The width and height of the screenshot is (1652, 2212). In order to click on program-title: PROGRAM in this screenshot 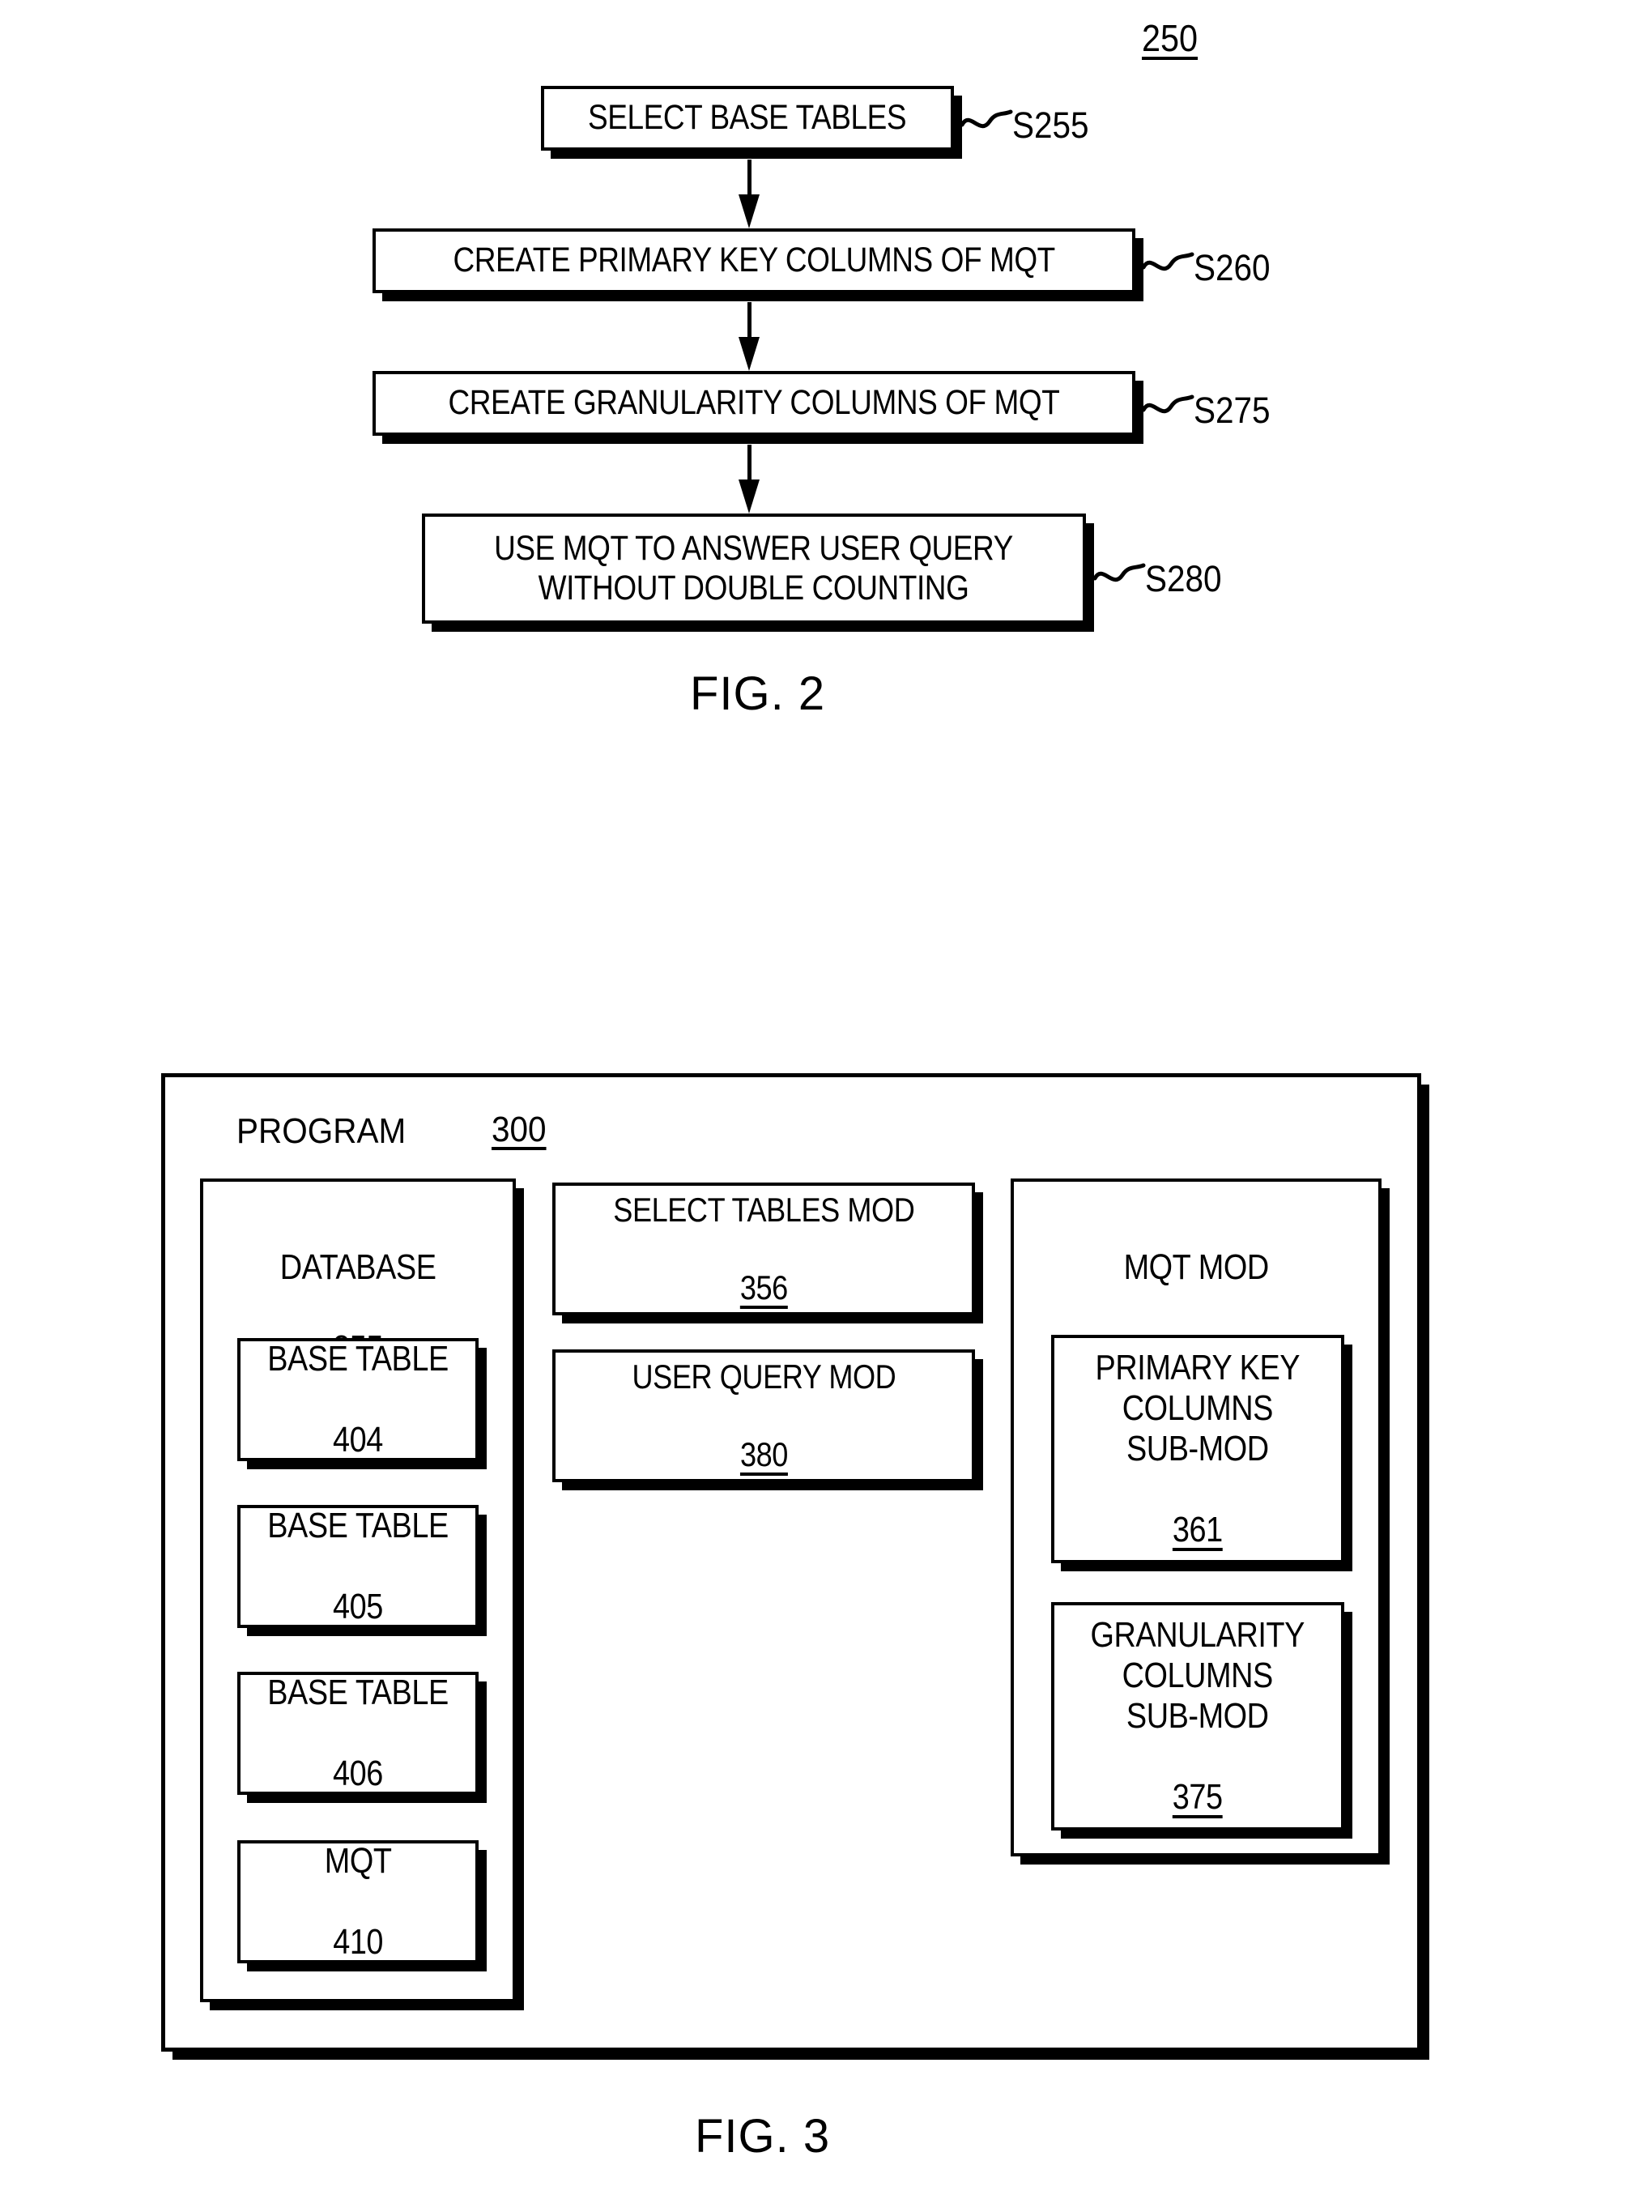, I will do `click(321, 1131)`.